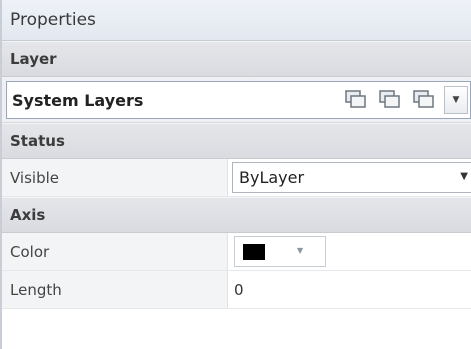 The width and height of the screenshot is (471, 349). I want to click on section-label: Status, so click(37, 141).